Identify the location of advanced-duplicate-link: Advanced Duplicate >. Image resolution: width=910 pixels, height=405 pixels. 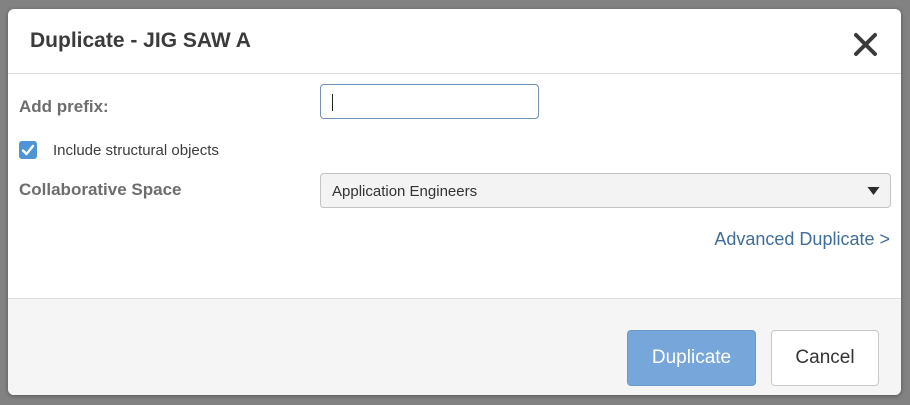
(802, 239).